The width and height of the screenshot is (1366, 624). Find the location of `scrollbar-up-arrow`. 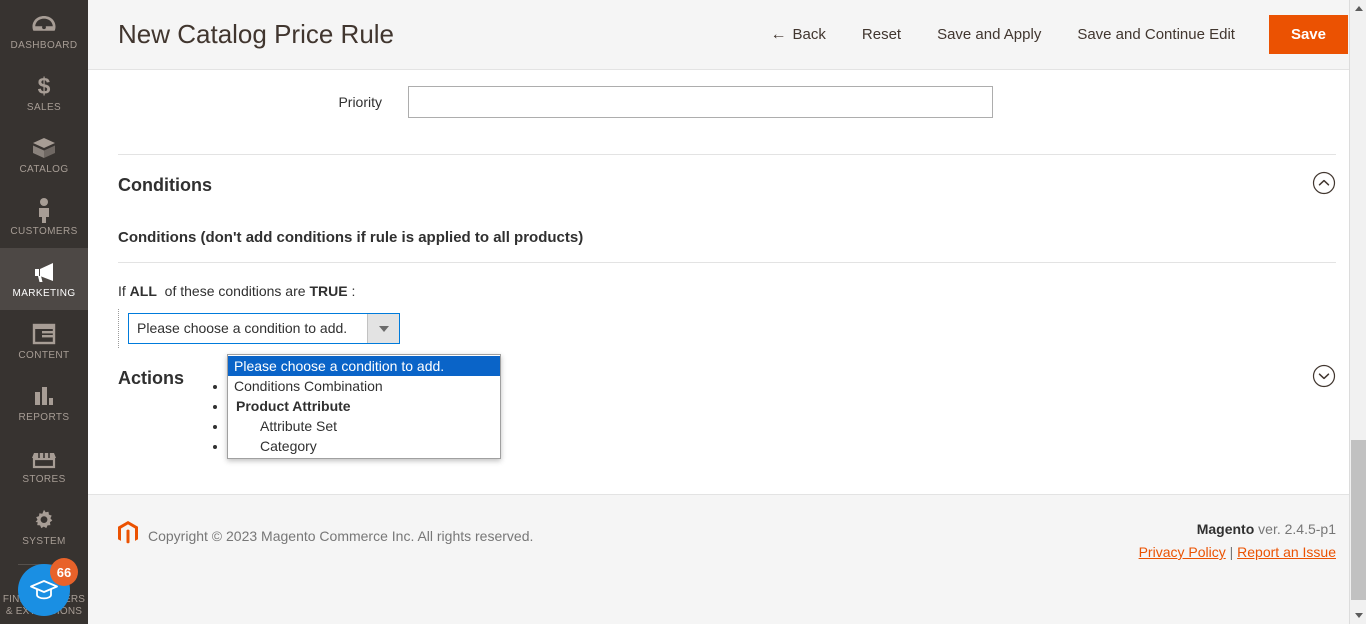

scrollbar-up-arrow is located at coordinates (1358, 8).